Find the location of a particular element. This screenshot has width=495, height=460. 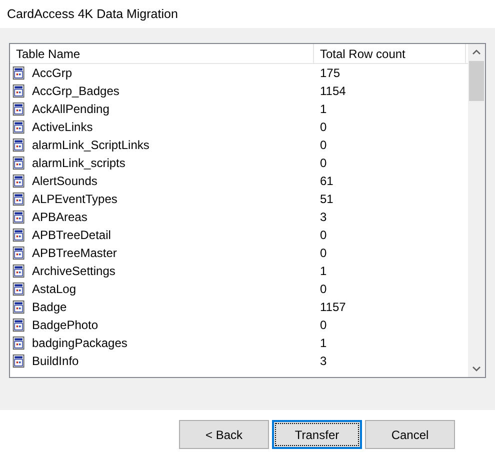

table-name-cell: ArchiveSettings is located at coordinates (74, 271).